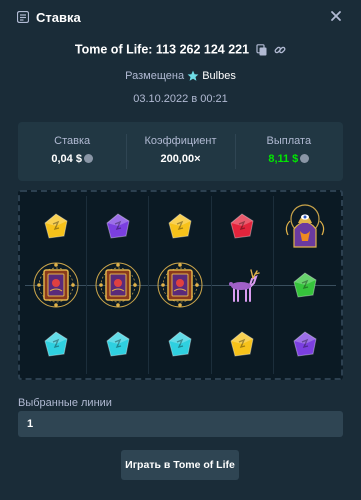 The height and width of the screenshot is (500, 361). I want to click on stat-bet: Ставка 0,04 $, so click(72, 151).